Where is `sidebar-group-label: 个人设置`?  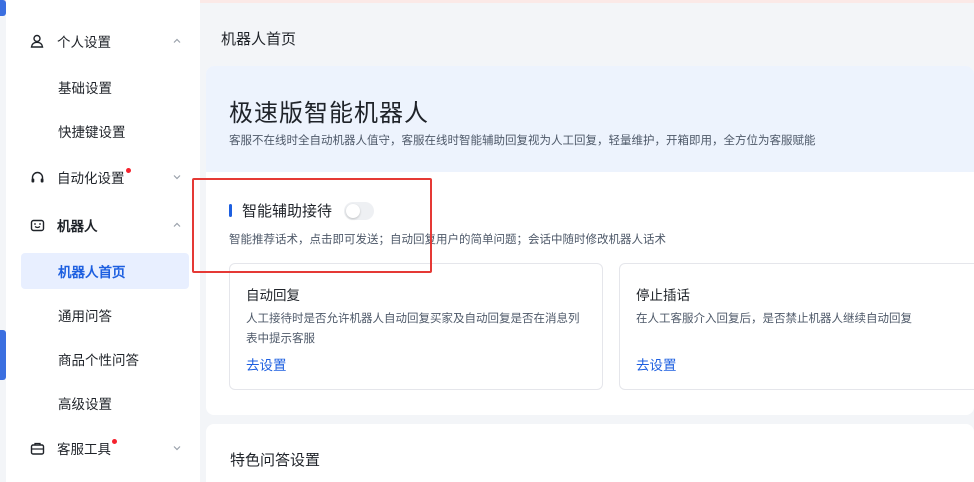
sidebar-group-label: 个人设置 is located at coordinates (84, 43).